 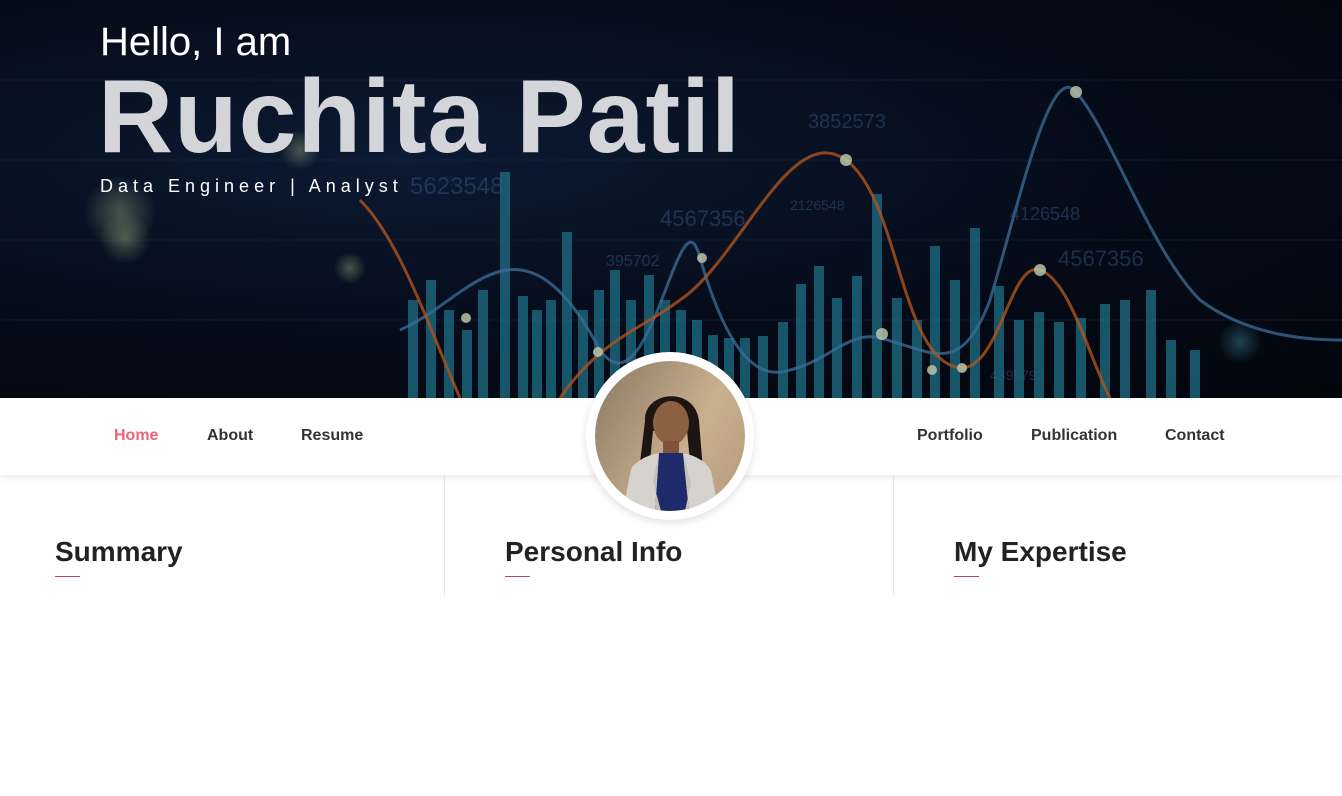 I want to click on profile-avatar, so click(x=670, y=436).